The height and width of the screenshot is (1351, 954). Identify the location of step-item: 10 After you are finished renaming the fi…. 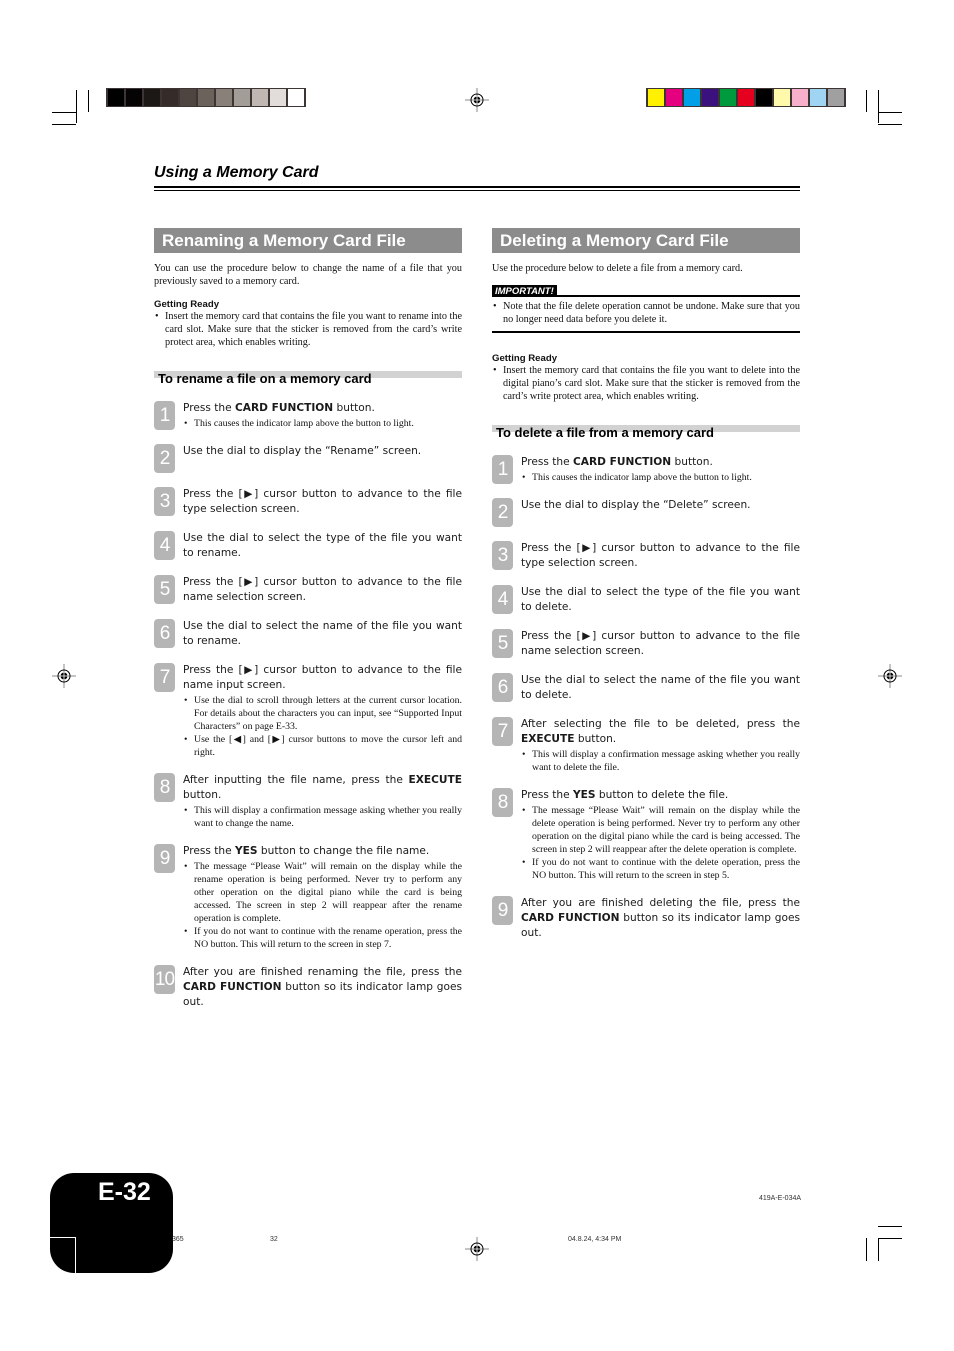
(308, 987).